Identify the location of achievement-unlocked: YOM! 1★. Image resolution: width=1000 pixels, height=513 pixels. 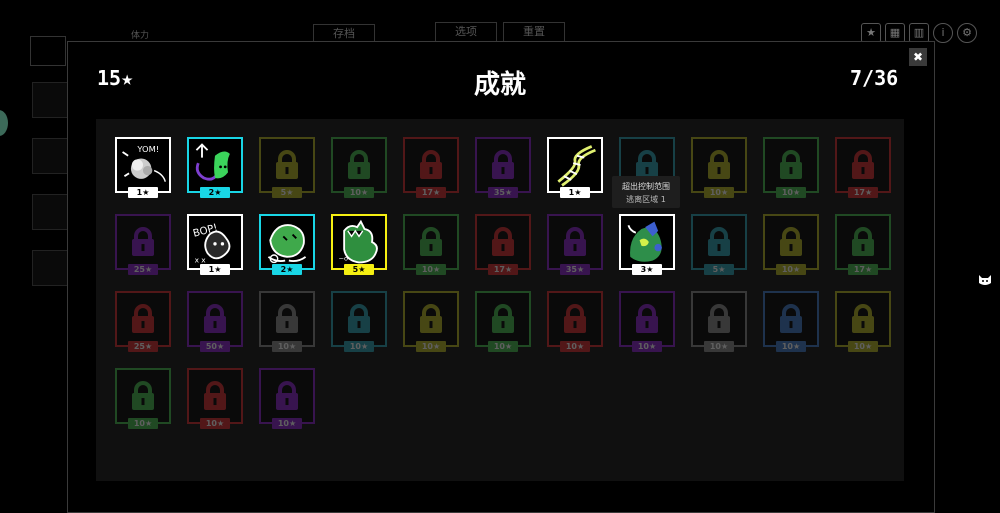
(143, 167).